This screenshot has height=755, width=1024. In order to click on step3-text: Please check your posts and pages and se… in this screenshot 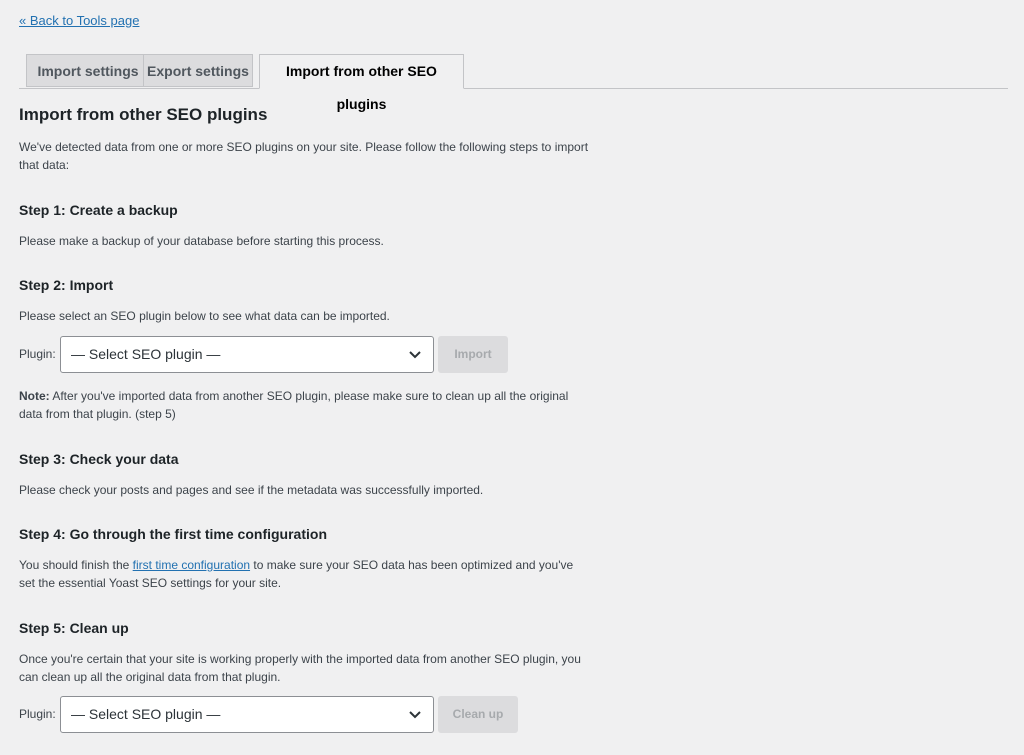, I will do `click(251, 490)`.